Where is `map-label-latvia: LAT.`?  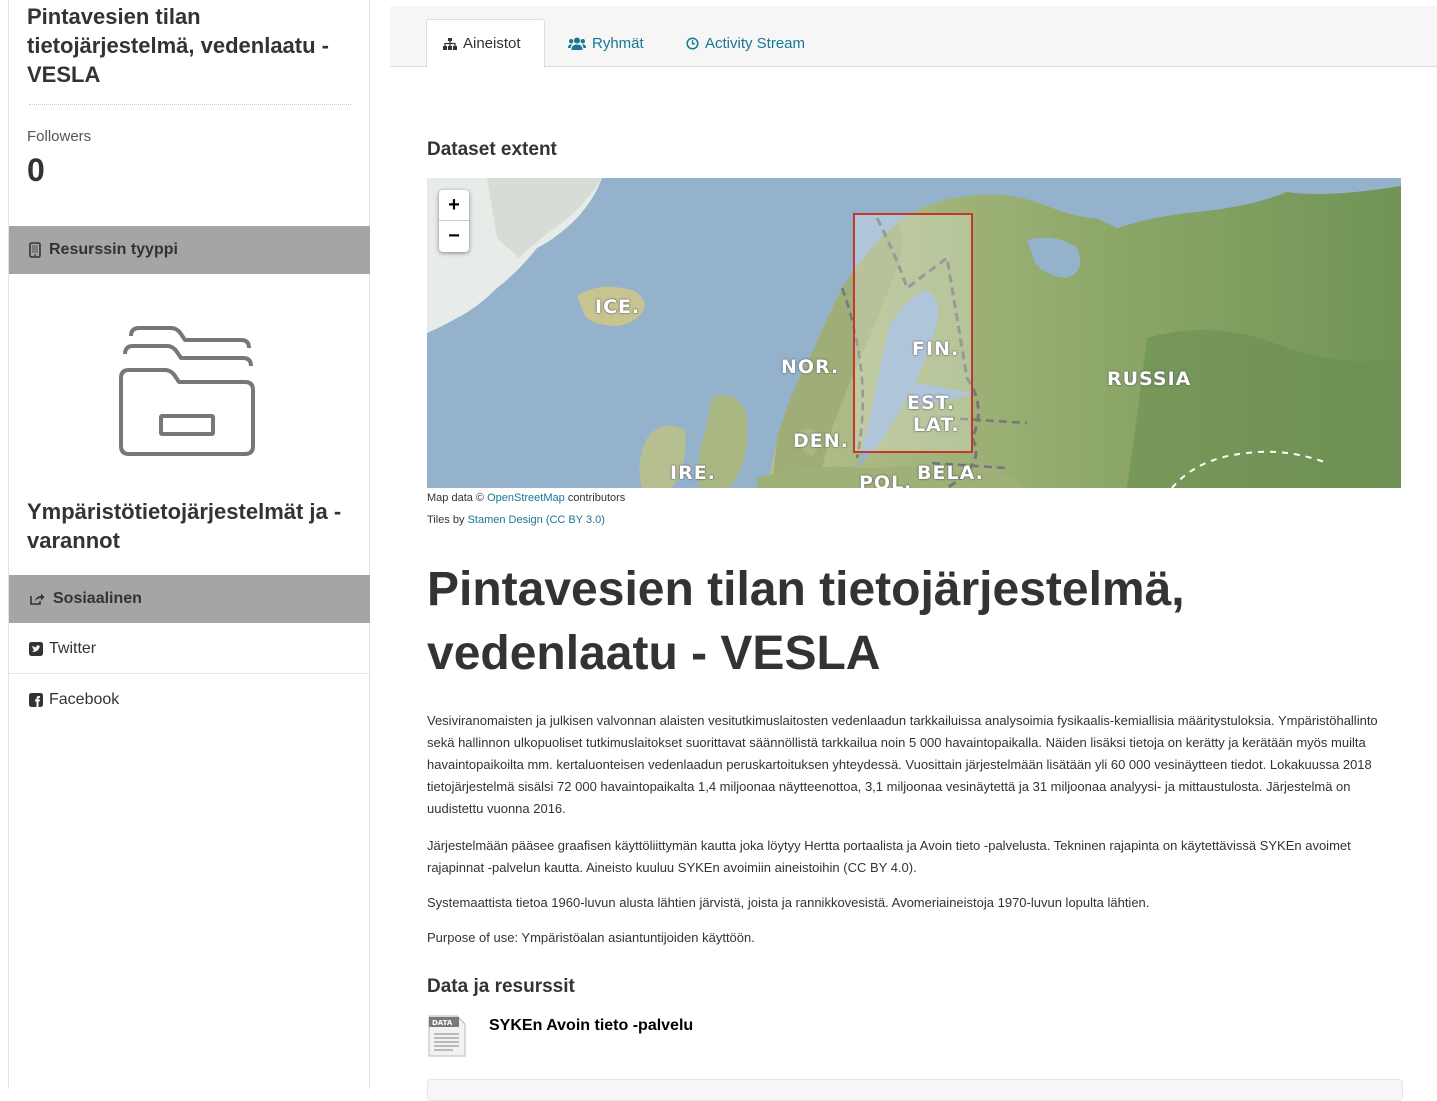 map-label-latvia: LAT. is located at coordinates (936, 425).